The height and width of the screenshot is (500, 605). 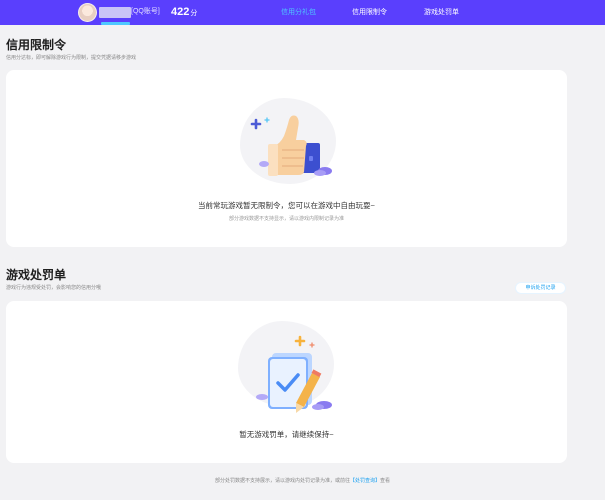 What do you see at coordinates (71, 58) in the screenshot?
I see `section-subtitle-credit-limit: 信用分达标，即可解除游戏行为限制，提交凭据请移步游戏` at bounding box center [71, 58].